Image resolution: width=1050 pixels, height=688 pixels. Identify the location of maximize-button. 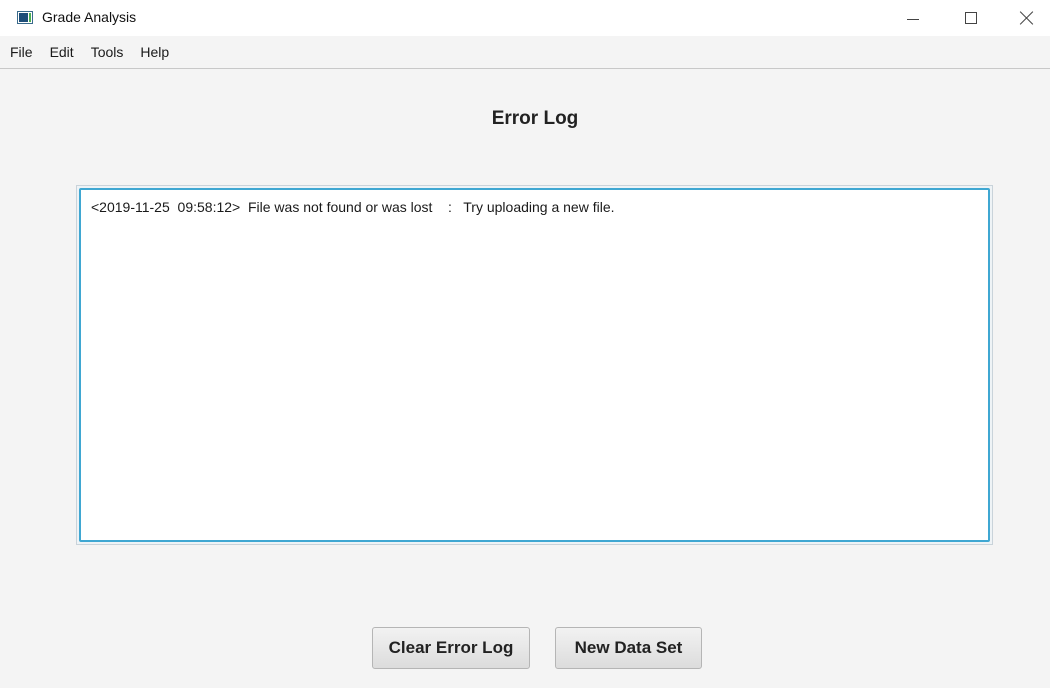
(971, 18).